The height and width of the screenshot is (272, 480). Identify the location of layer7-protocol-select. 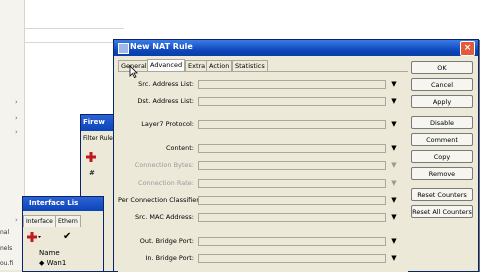
(292, 124).